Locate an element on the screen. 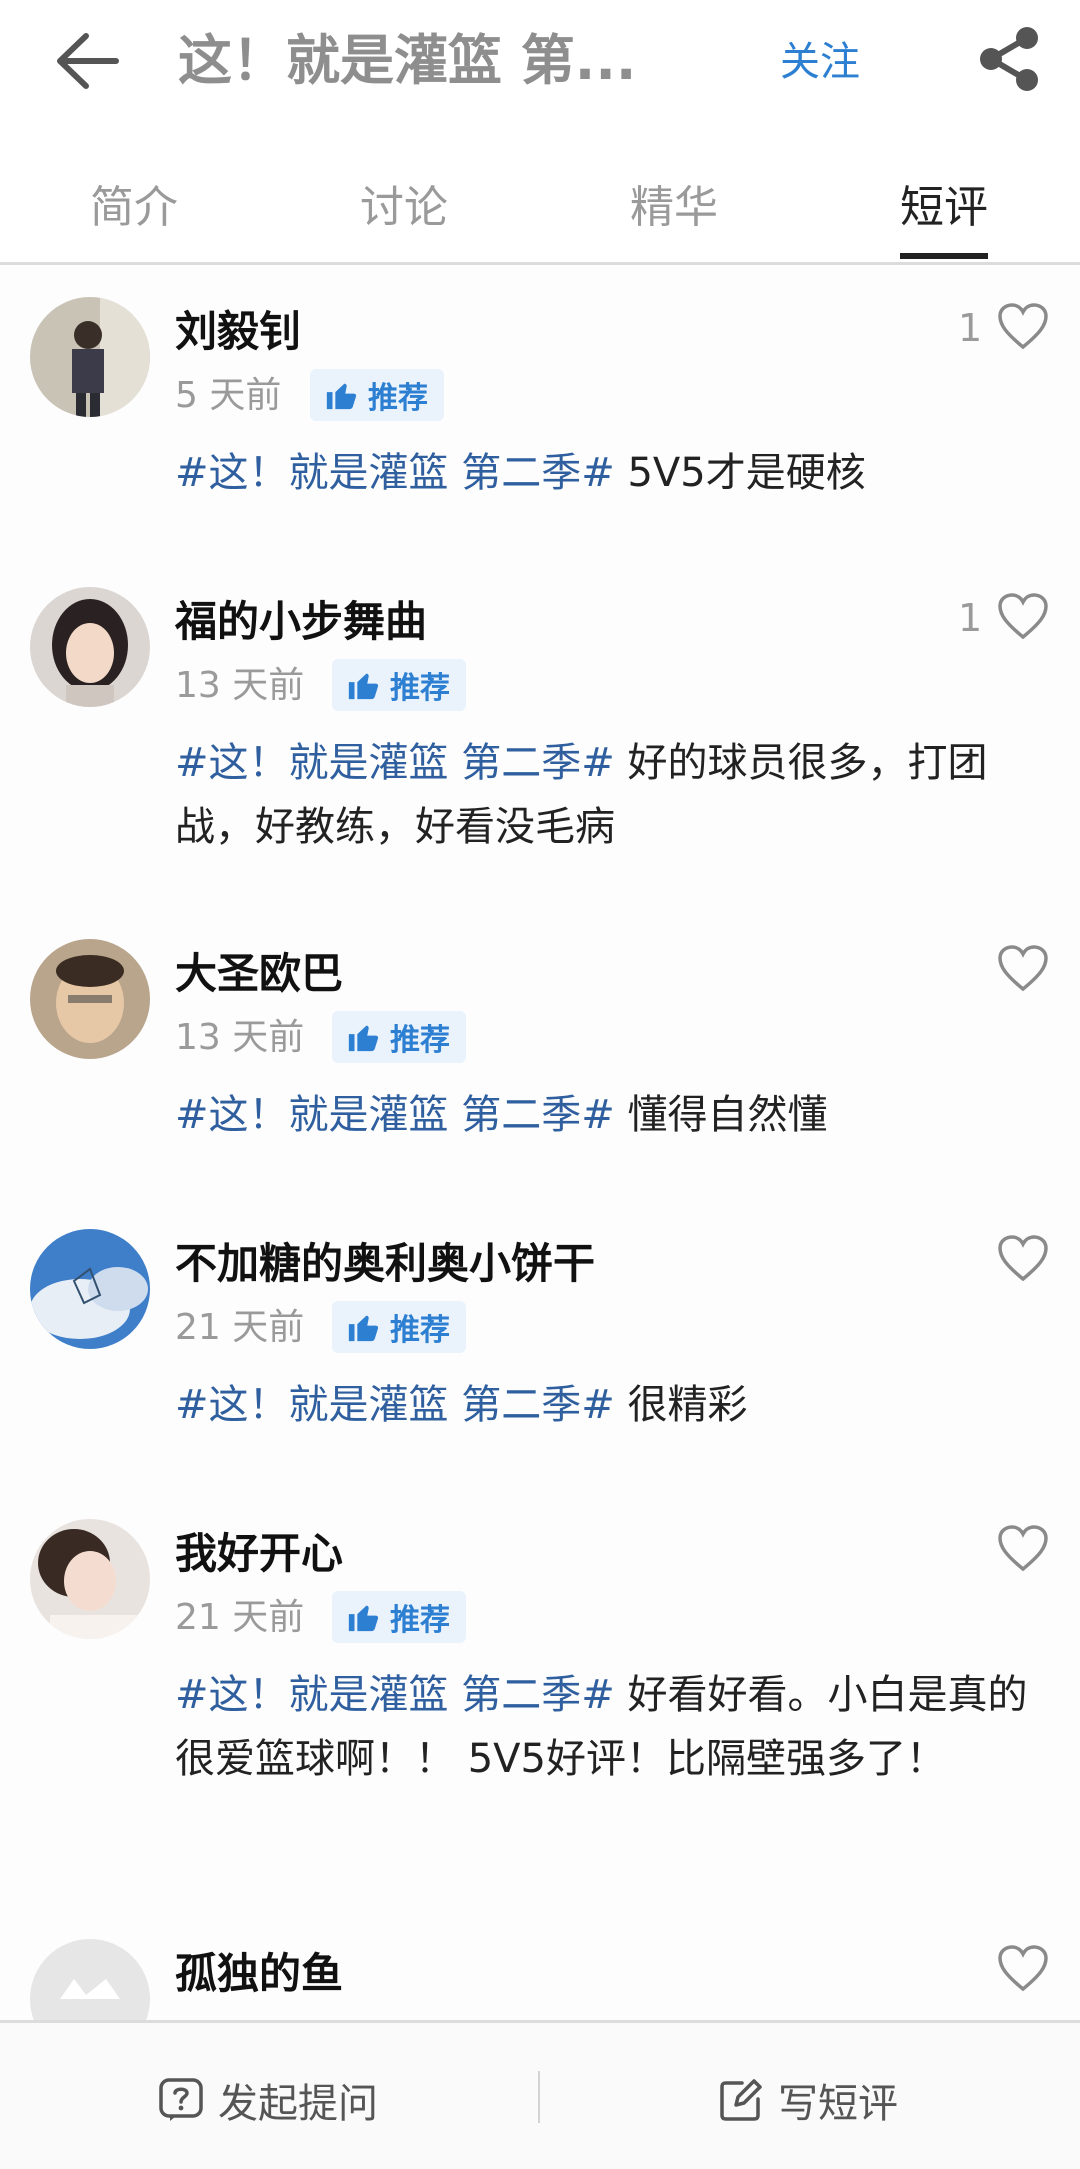  review-text: #这！就是灌篮 第二季# 懂得自然懂 is located at coordinates (605, 1115).